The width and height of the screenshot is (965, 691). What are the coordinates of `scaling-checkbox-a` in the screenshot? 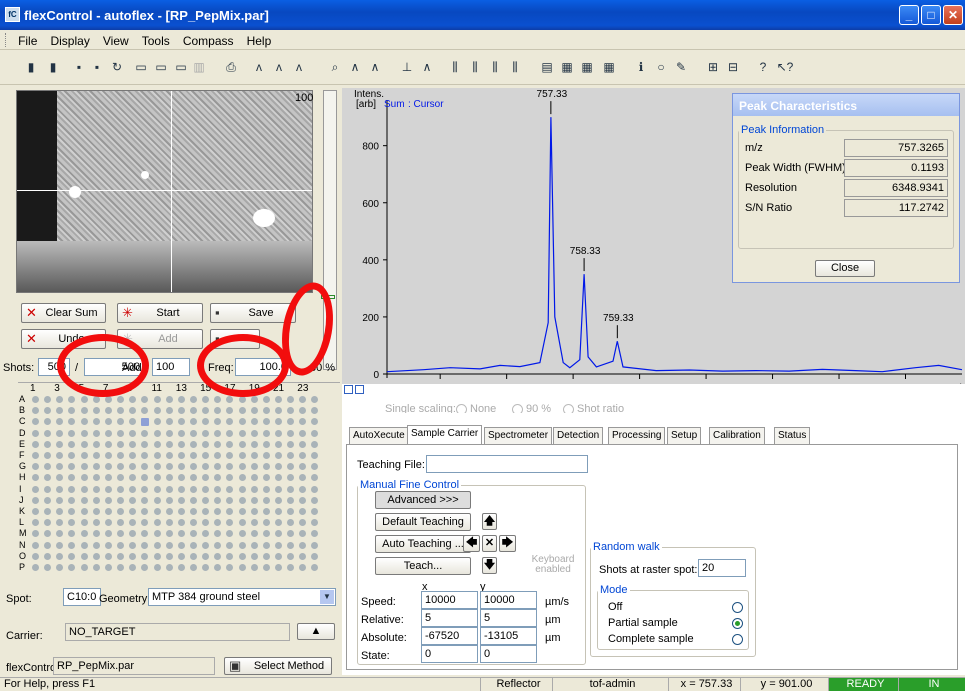 It's located at (348, 389).